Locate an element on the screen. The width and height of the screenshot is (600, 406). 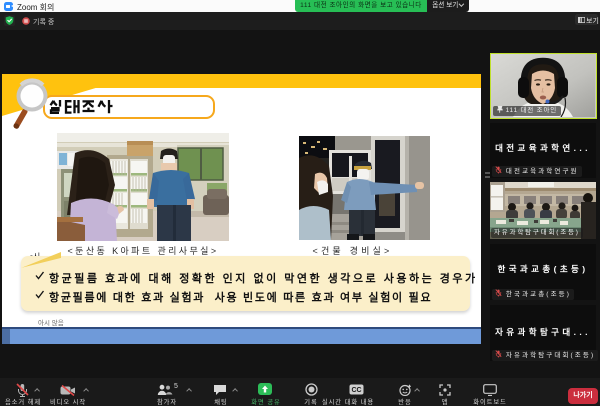
svg-text: CC is located at coordinates (356, 390).